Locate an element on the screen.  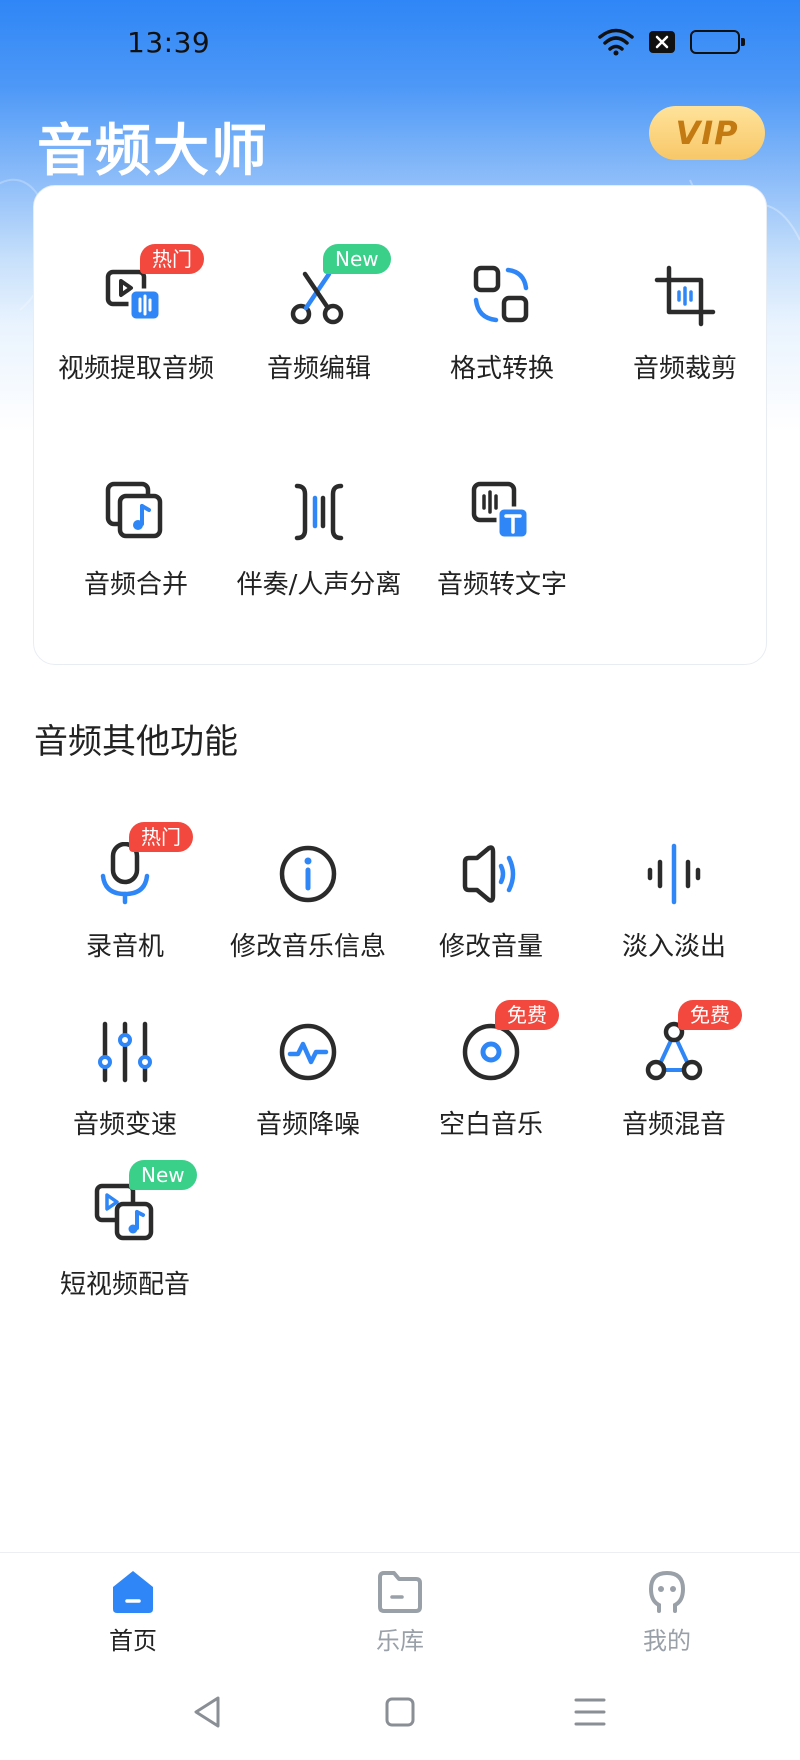
info-icon is located at coordinates (308, 874).